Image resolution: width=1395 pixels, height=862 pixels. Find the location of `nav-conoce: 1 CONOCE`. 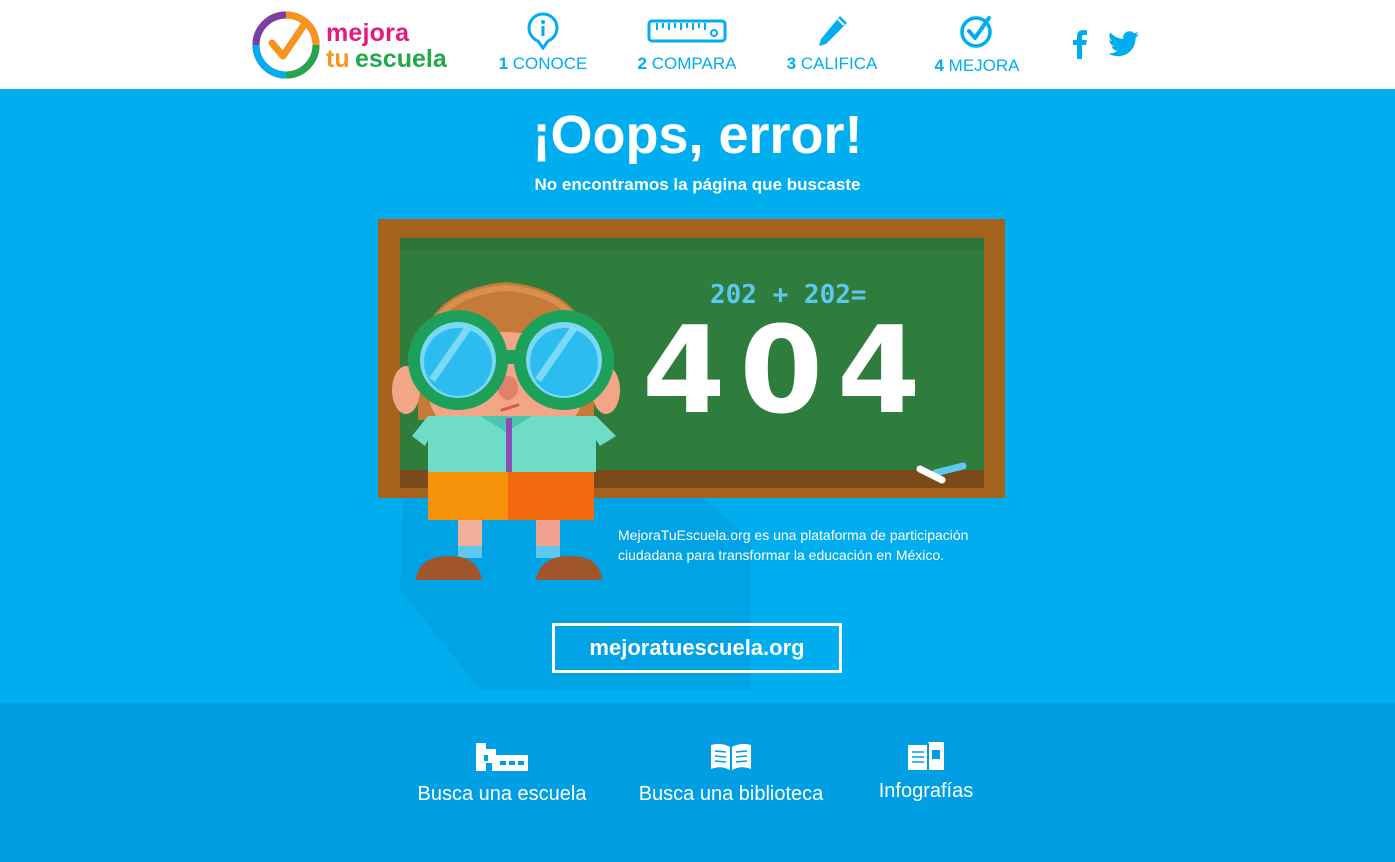

nav-conoce: 1 CONOCE is located at coordinates (543, 46).